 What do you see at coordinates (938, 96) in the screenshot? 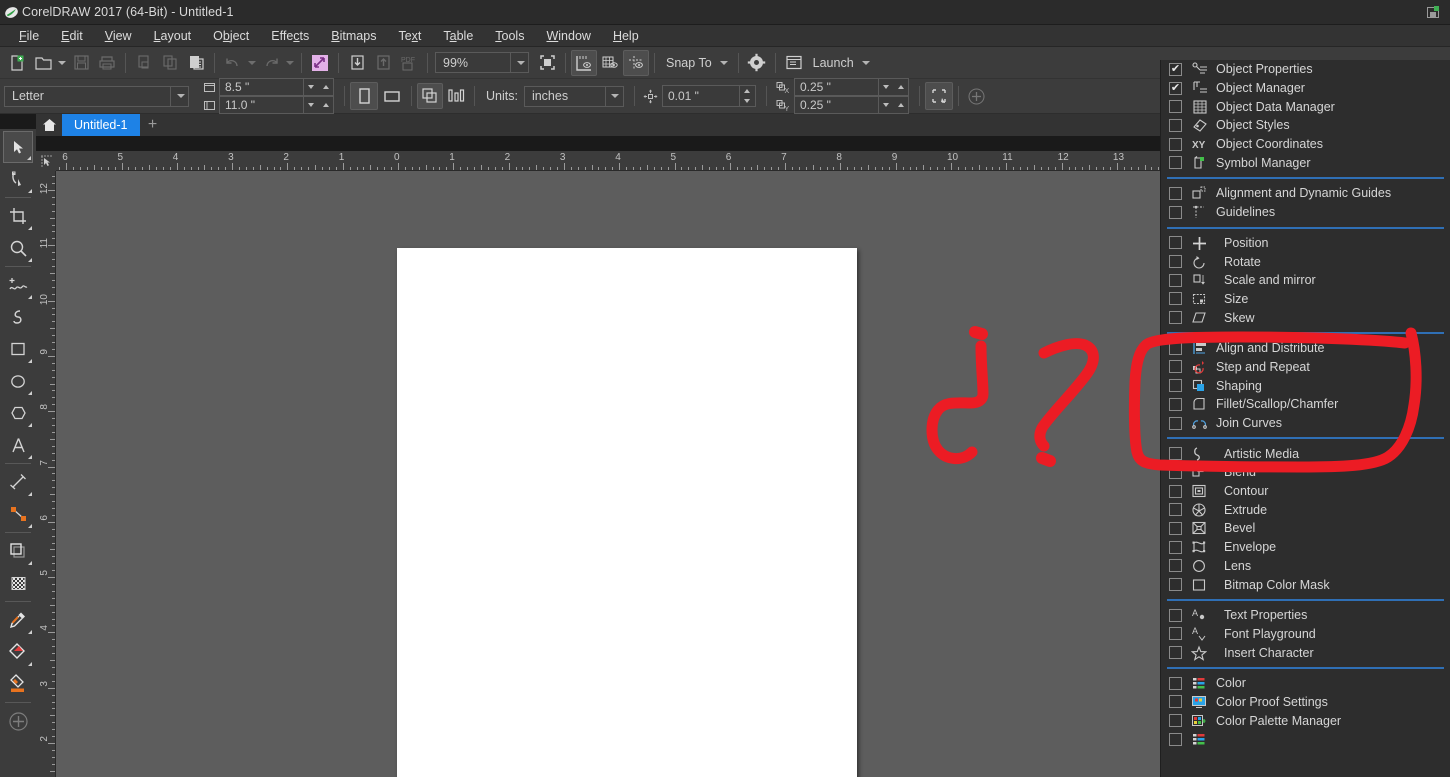
I see `page-bleed-button` at bounding box center [938, 96].